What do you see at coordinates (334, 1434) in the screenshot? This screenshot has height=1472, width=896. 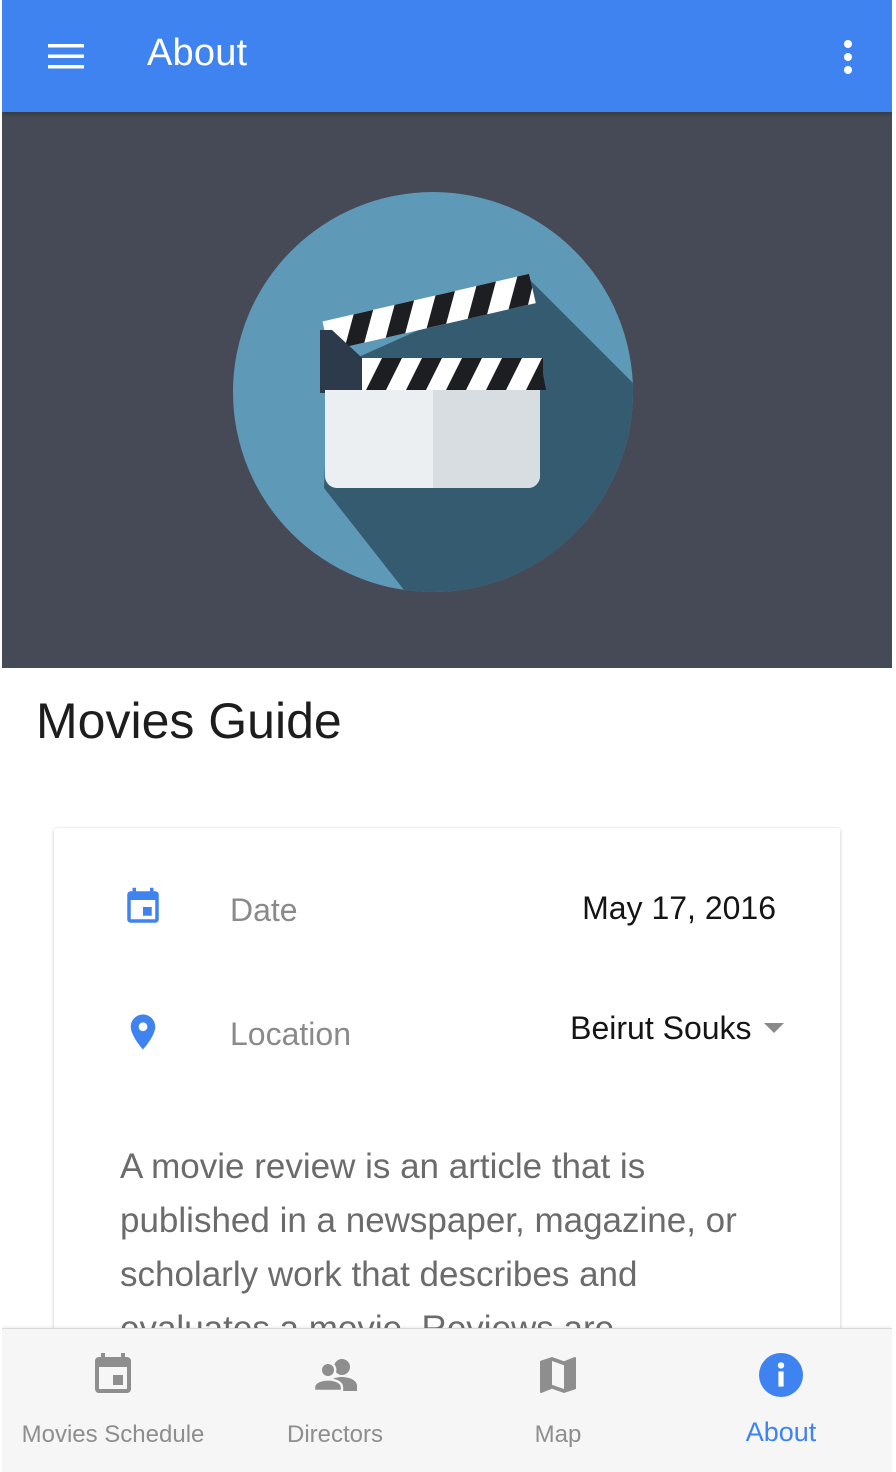 I see `nav-label: Directors` at bounding box center [334, 1434].